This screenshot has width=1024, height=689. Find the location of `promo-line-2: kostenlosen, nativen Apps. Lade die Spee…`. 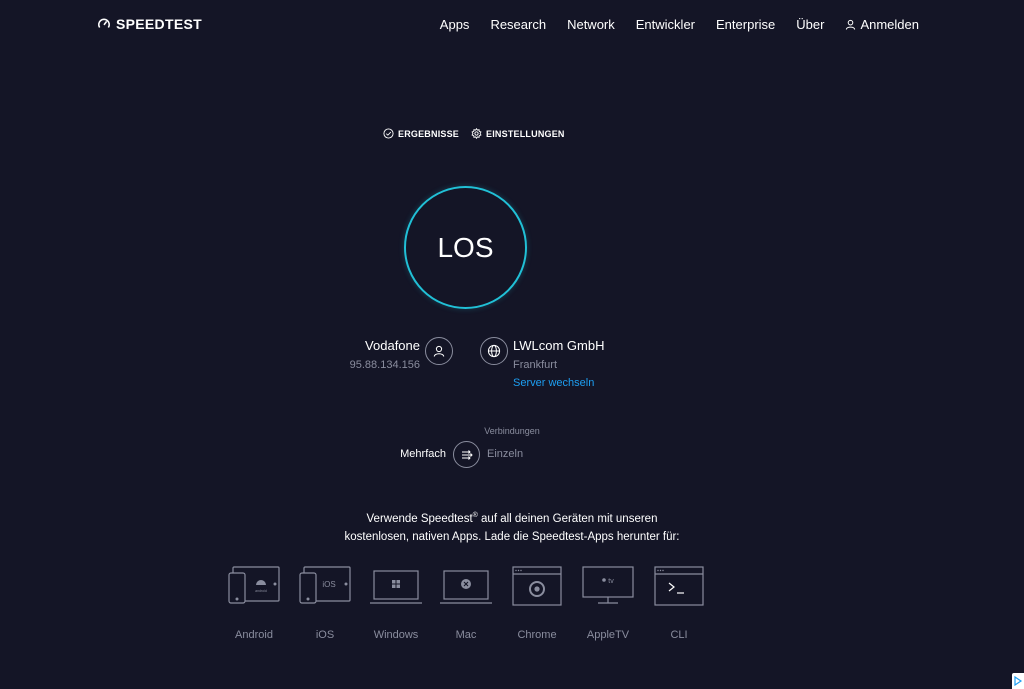

promo-line-2: kostenlosen, nativen Apps. Lade die Spee… is located at coordinates (512, 536).